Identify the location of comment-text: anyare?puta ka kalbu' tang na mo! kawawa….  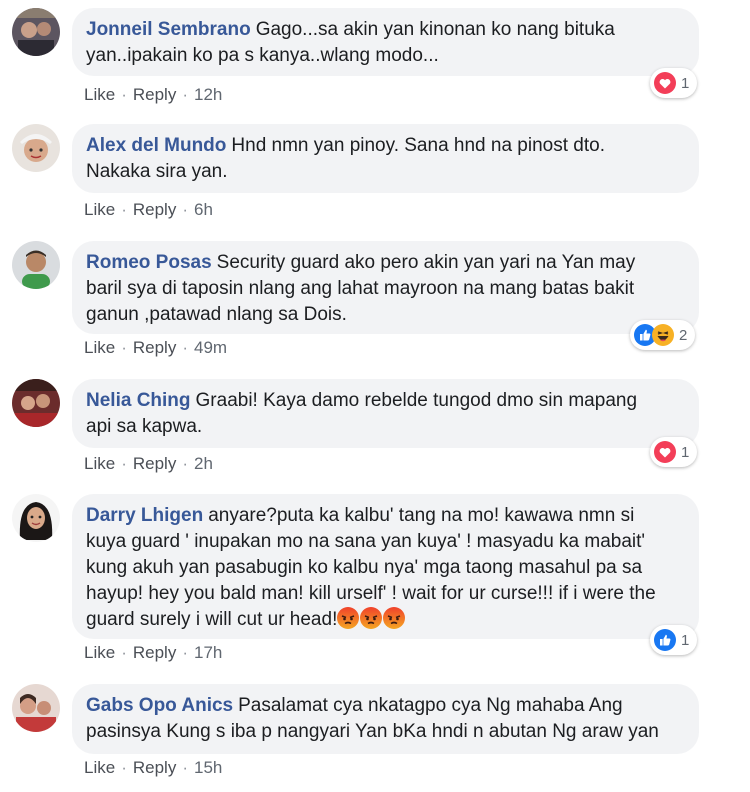
(421, 515).